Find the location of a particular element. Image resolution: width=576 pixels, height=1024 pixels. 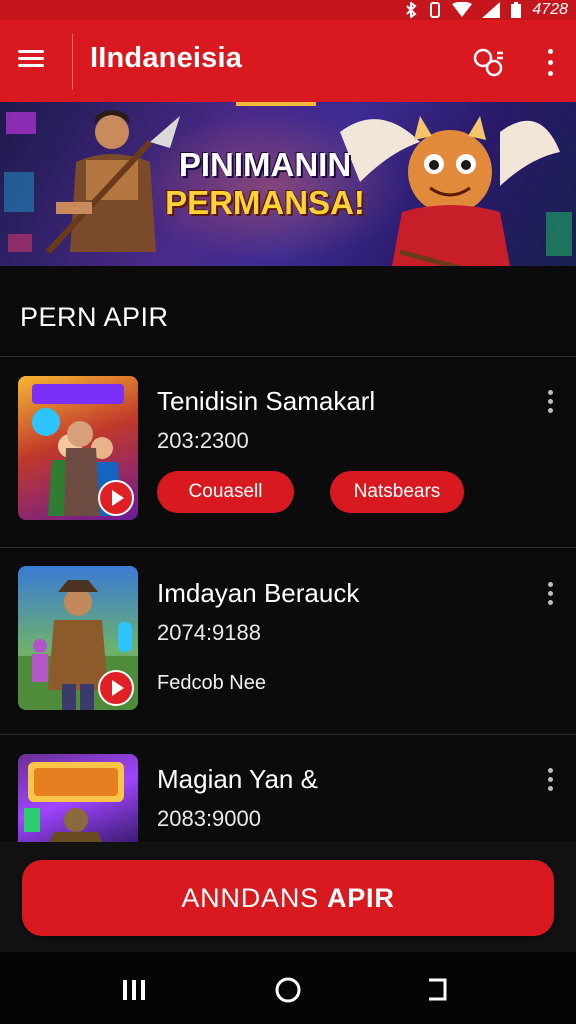

primary-action-button: ANNDANS APIR is located at coordinates (288, 898).